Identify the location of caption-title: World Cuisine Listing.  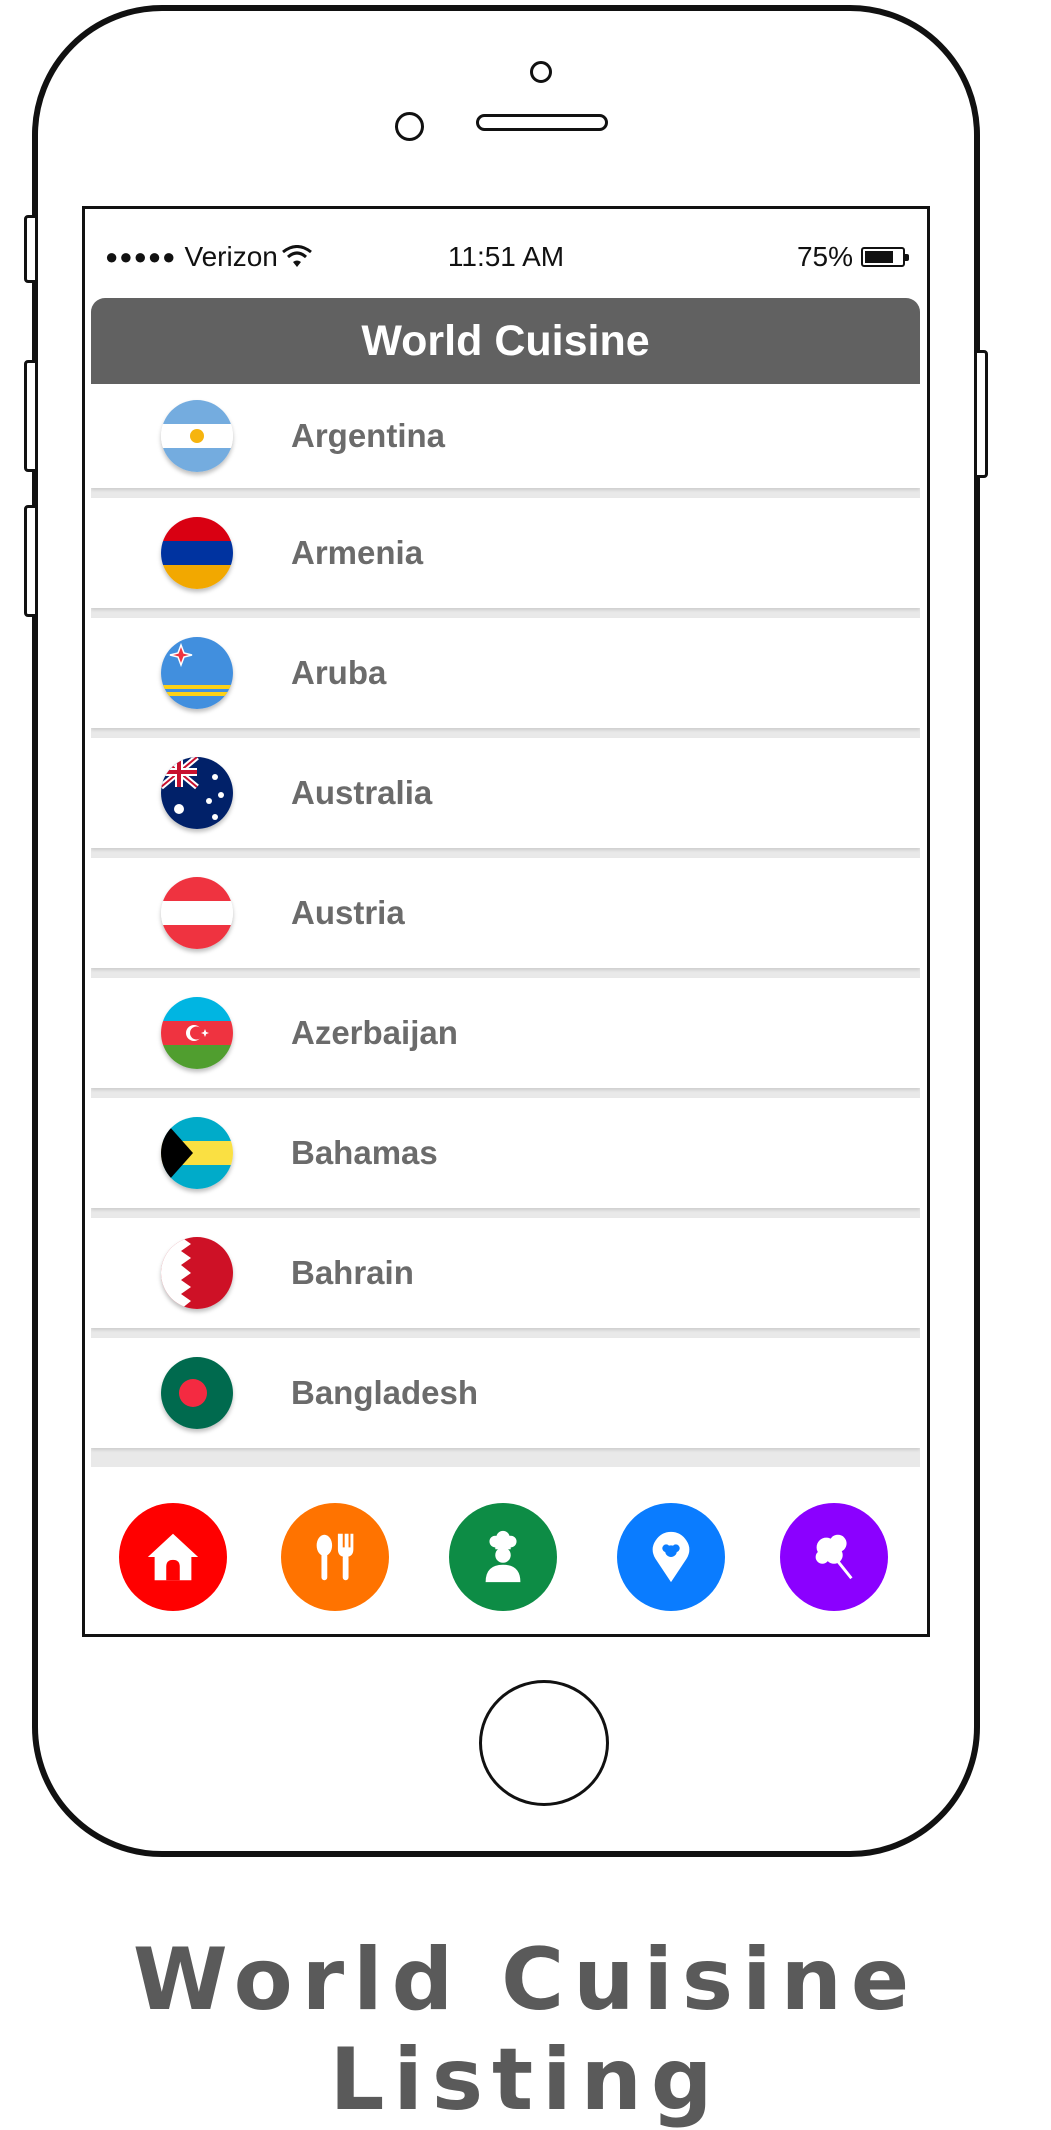
(525, 2030).